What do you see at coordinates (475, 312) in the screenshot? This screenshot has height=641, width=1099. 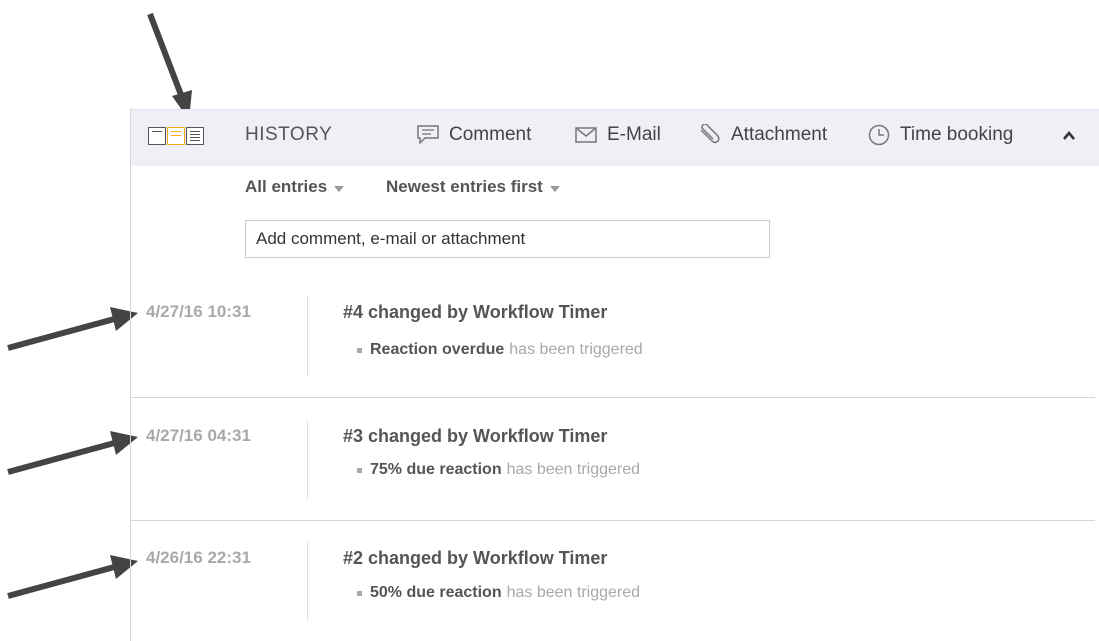 I see `entry-title: #4 changed by Workflow Timer` at bounding box center [475, 312].